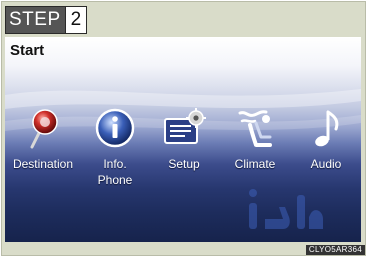 Image resolution: width=366 pixels, height=256 pixels. I want to click on climate-seat-icon, so click(255, 128).